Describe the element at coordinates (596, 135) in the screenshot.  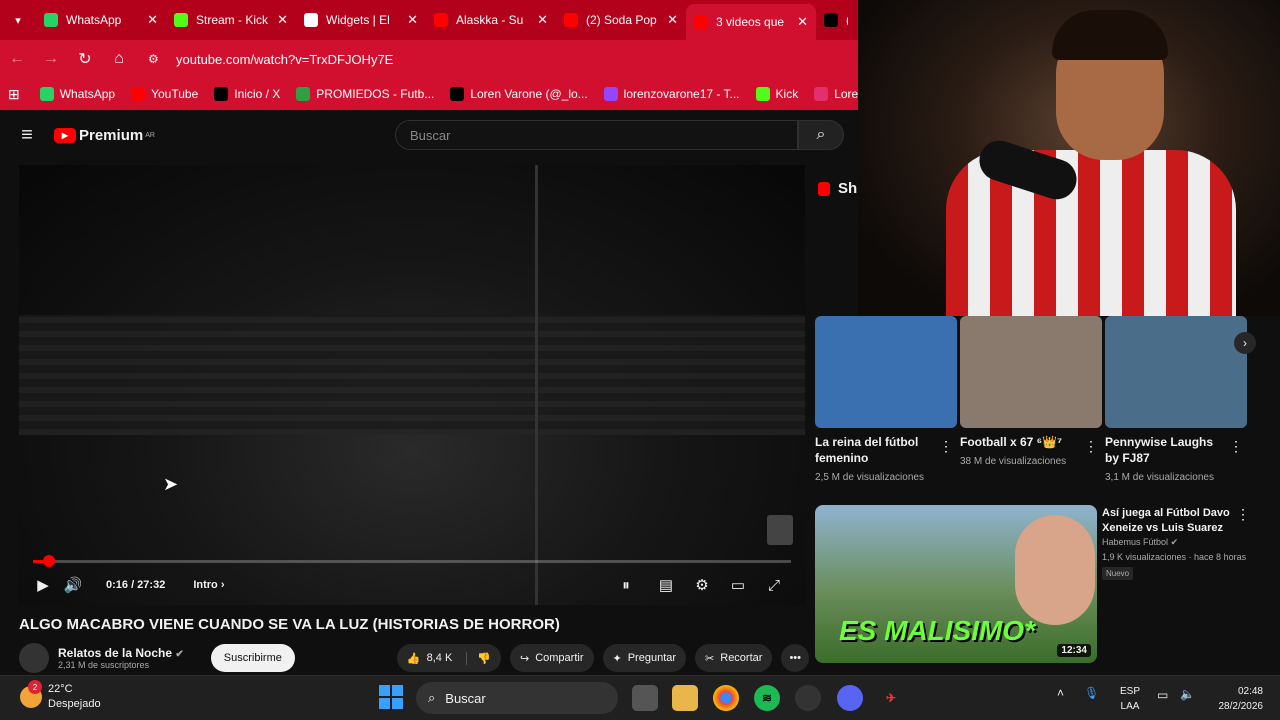
I see `search-input: Buscar` at that location.